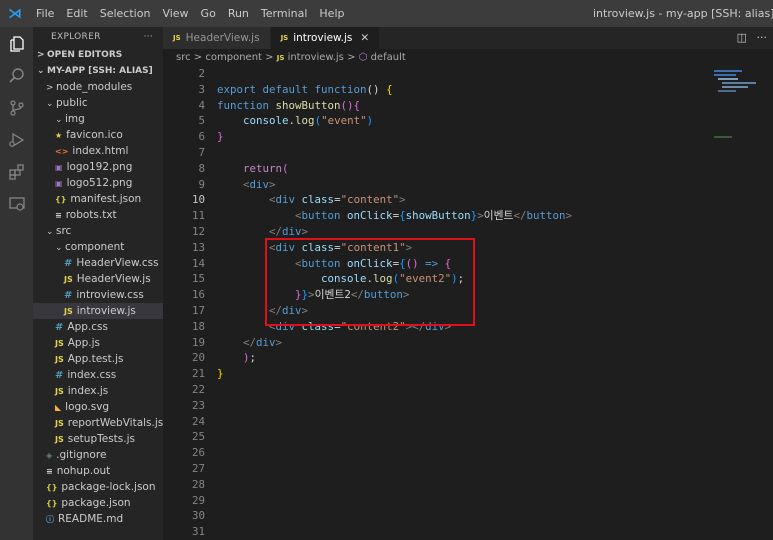  What do you see at coordinates (98, 103) in the screenshot?
I see `tree-item-public: ⌄ public` at bounding box center [98, 103].